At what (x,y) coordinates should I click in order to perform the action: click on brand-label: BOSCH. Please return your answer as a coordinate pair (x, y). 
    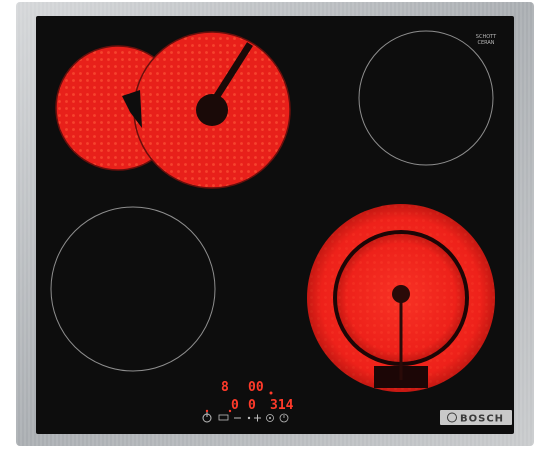
    Looking at the image, I should click on (482, 419).